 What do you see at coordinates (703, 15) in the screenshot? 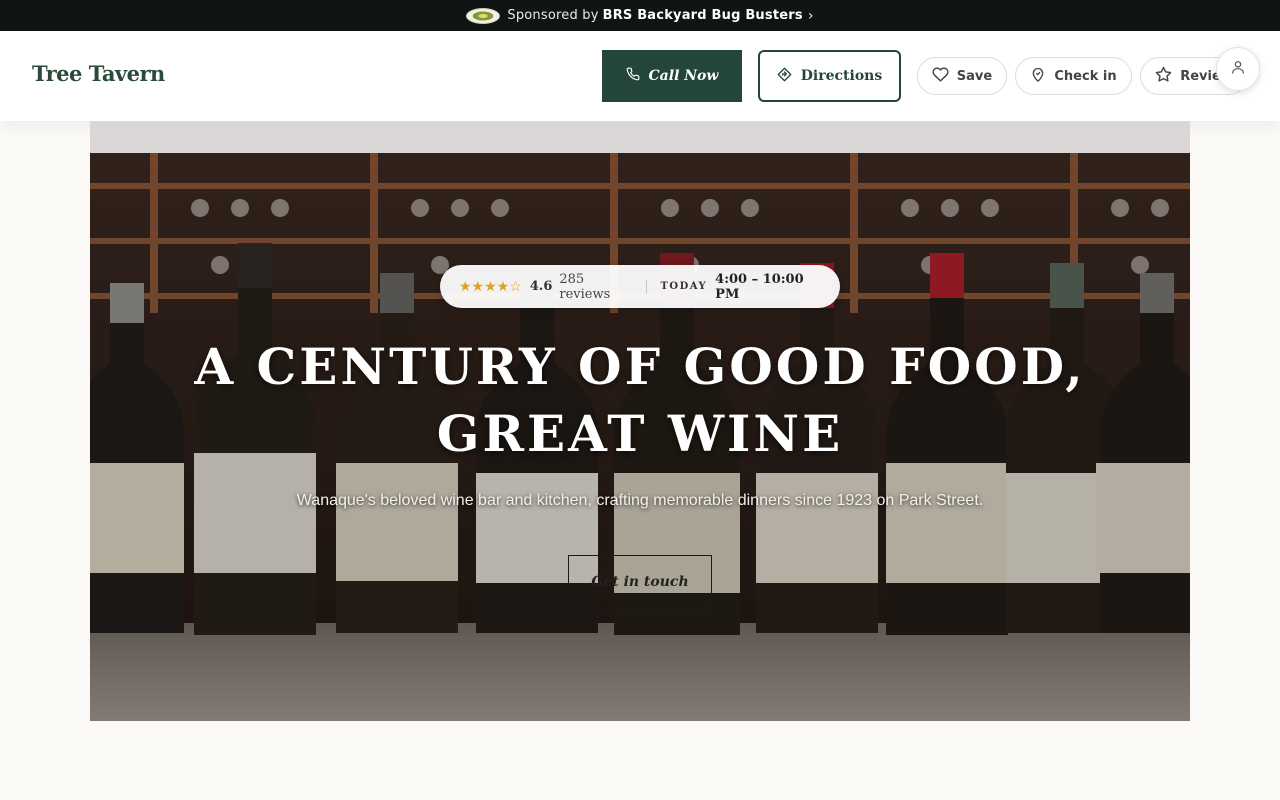
I see `sponsor-name: BRS Backyard Bug Busters` at bounding box center [703, 15].